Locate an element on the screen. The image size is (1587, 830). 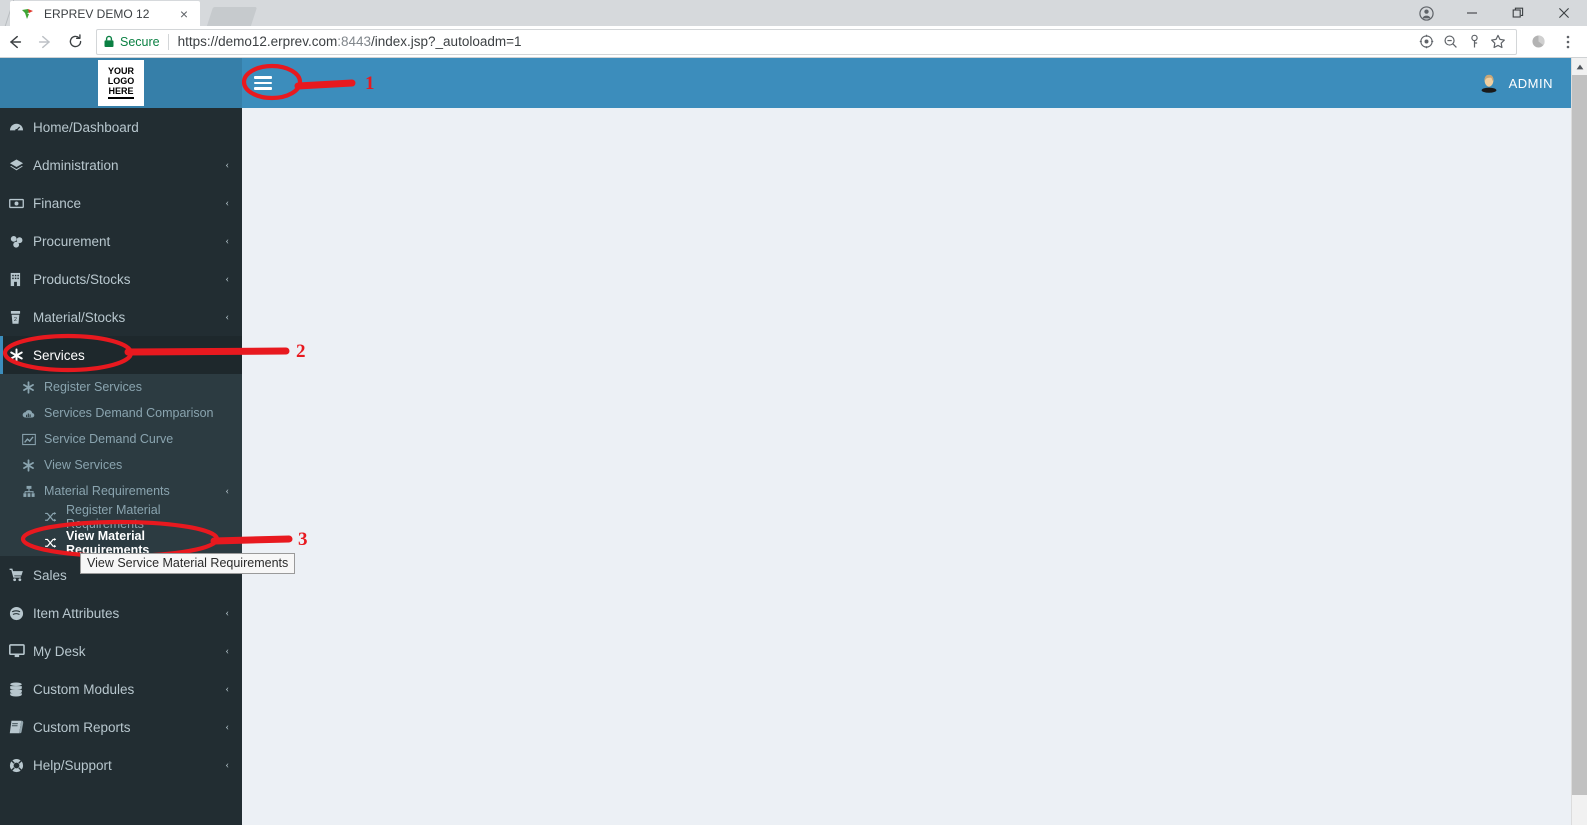
sidebar-item-custom-modules: Custom Modules ‹ is located at coordinates (121, 689).